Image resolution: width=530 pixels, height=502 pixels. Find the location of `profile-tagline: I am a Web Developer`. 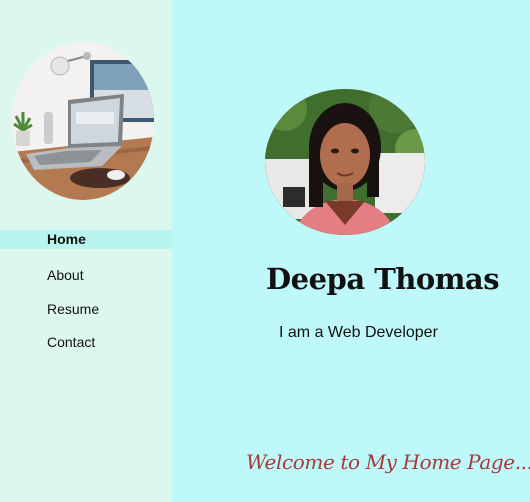

profile-tagline: I am a Web Developer is located at coordinates (358, 332).